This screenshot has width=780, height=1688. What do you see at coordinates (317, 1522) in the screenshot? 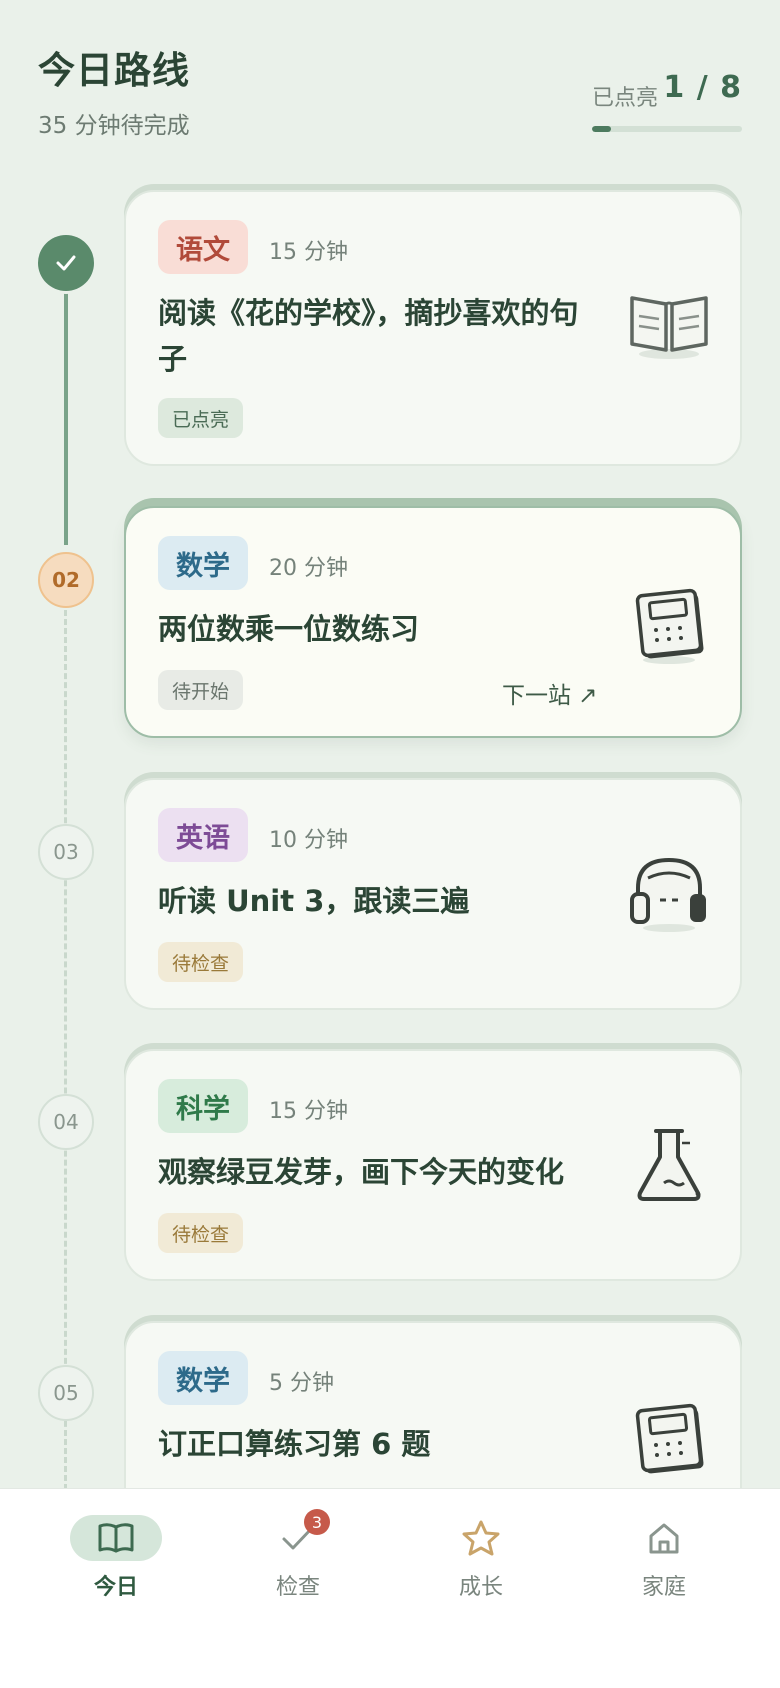
I see `notification-badge: 3` at bounding box center [317, 1522].